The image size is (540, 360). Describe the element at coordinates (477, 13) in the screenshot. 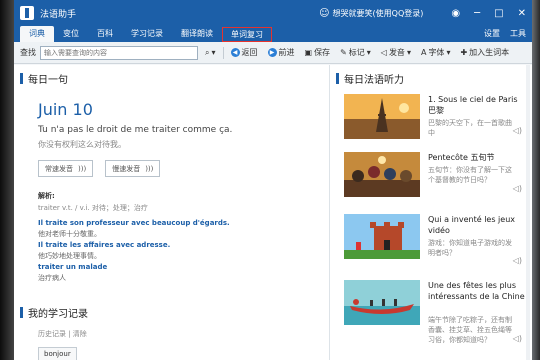

I see `minimize-icon: ─` at that location.